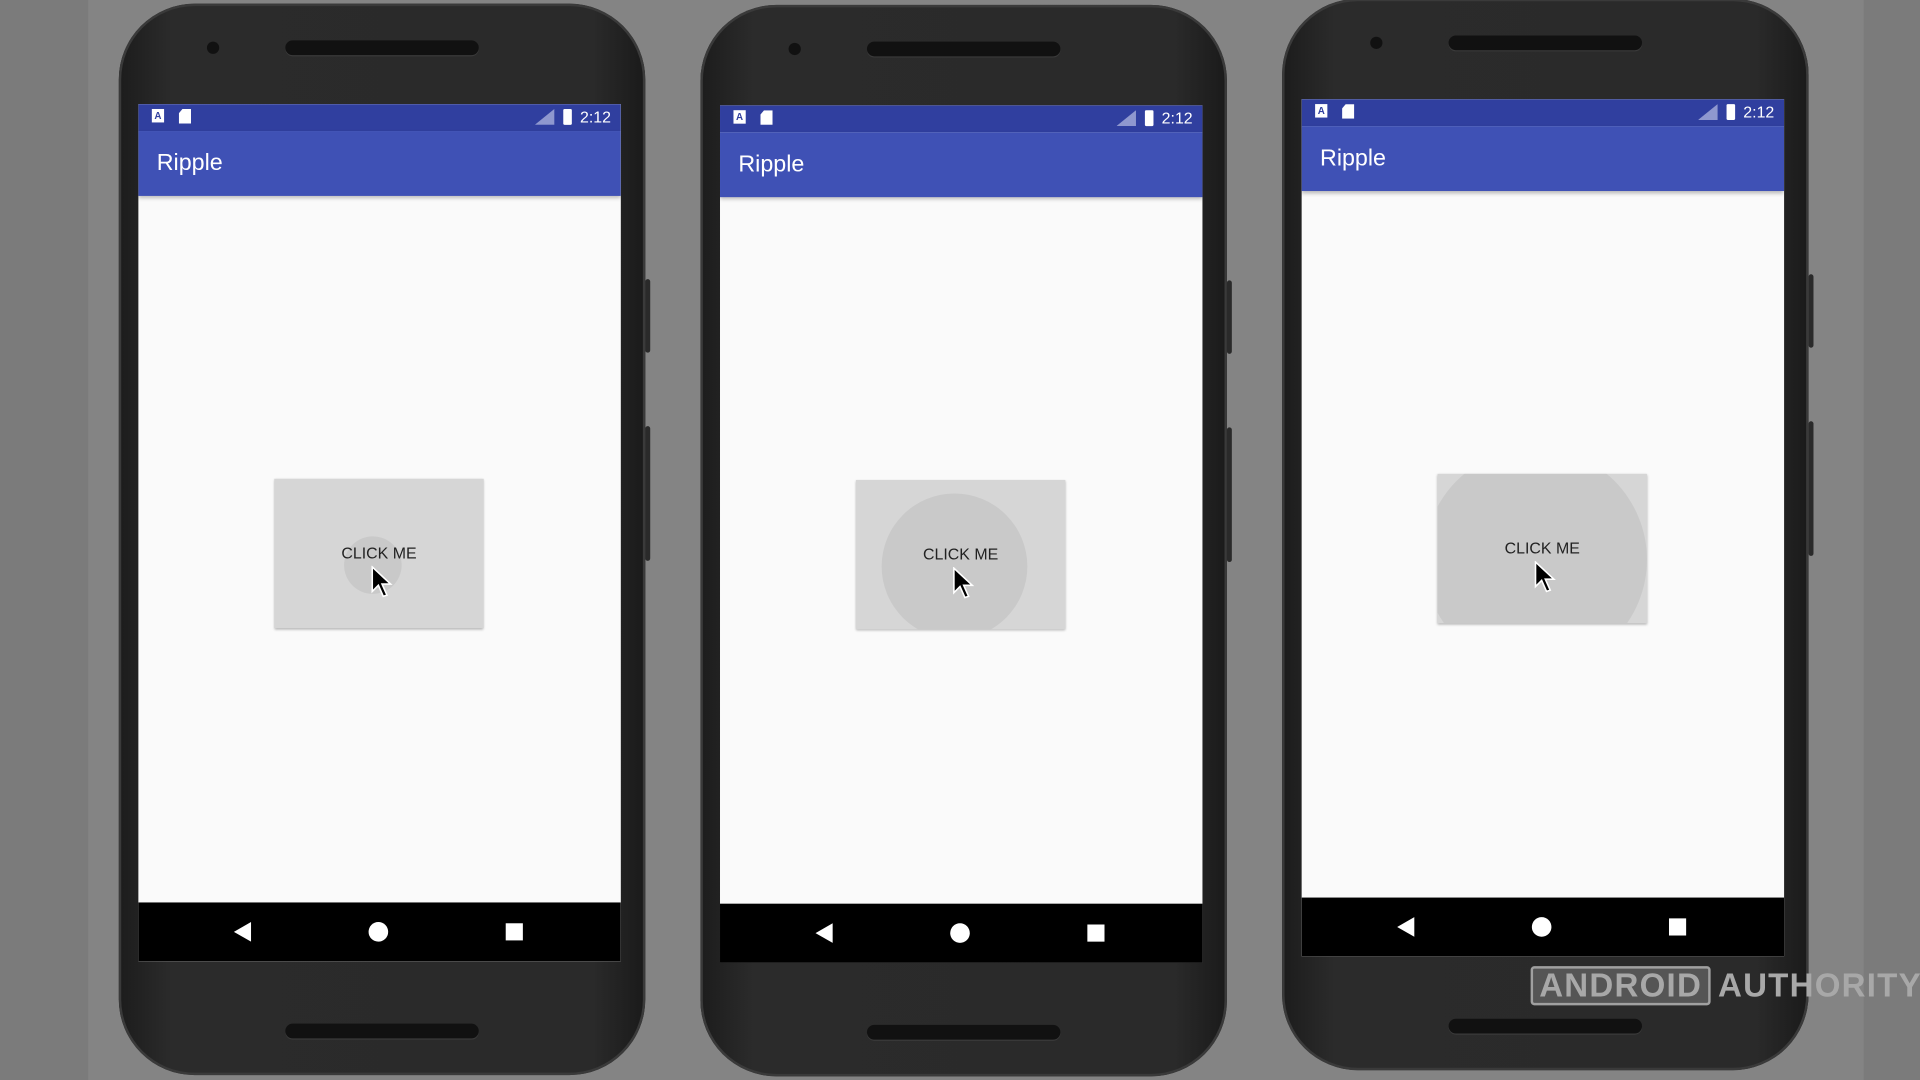 This screenshot has height=1080, width=1920. I want to click on watermark-part2: AUTHORITY, so click(1818, 985).